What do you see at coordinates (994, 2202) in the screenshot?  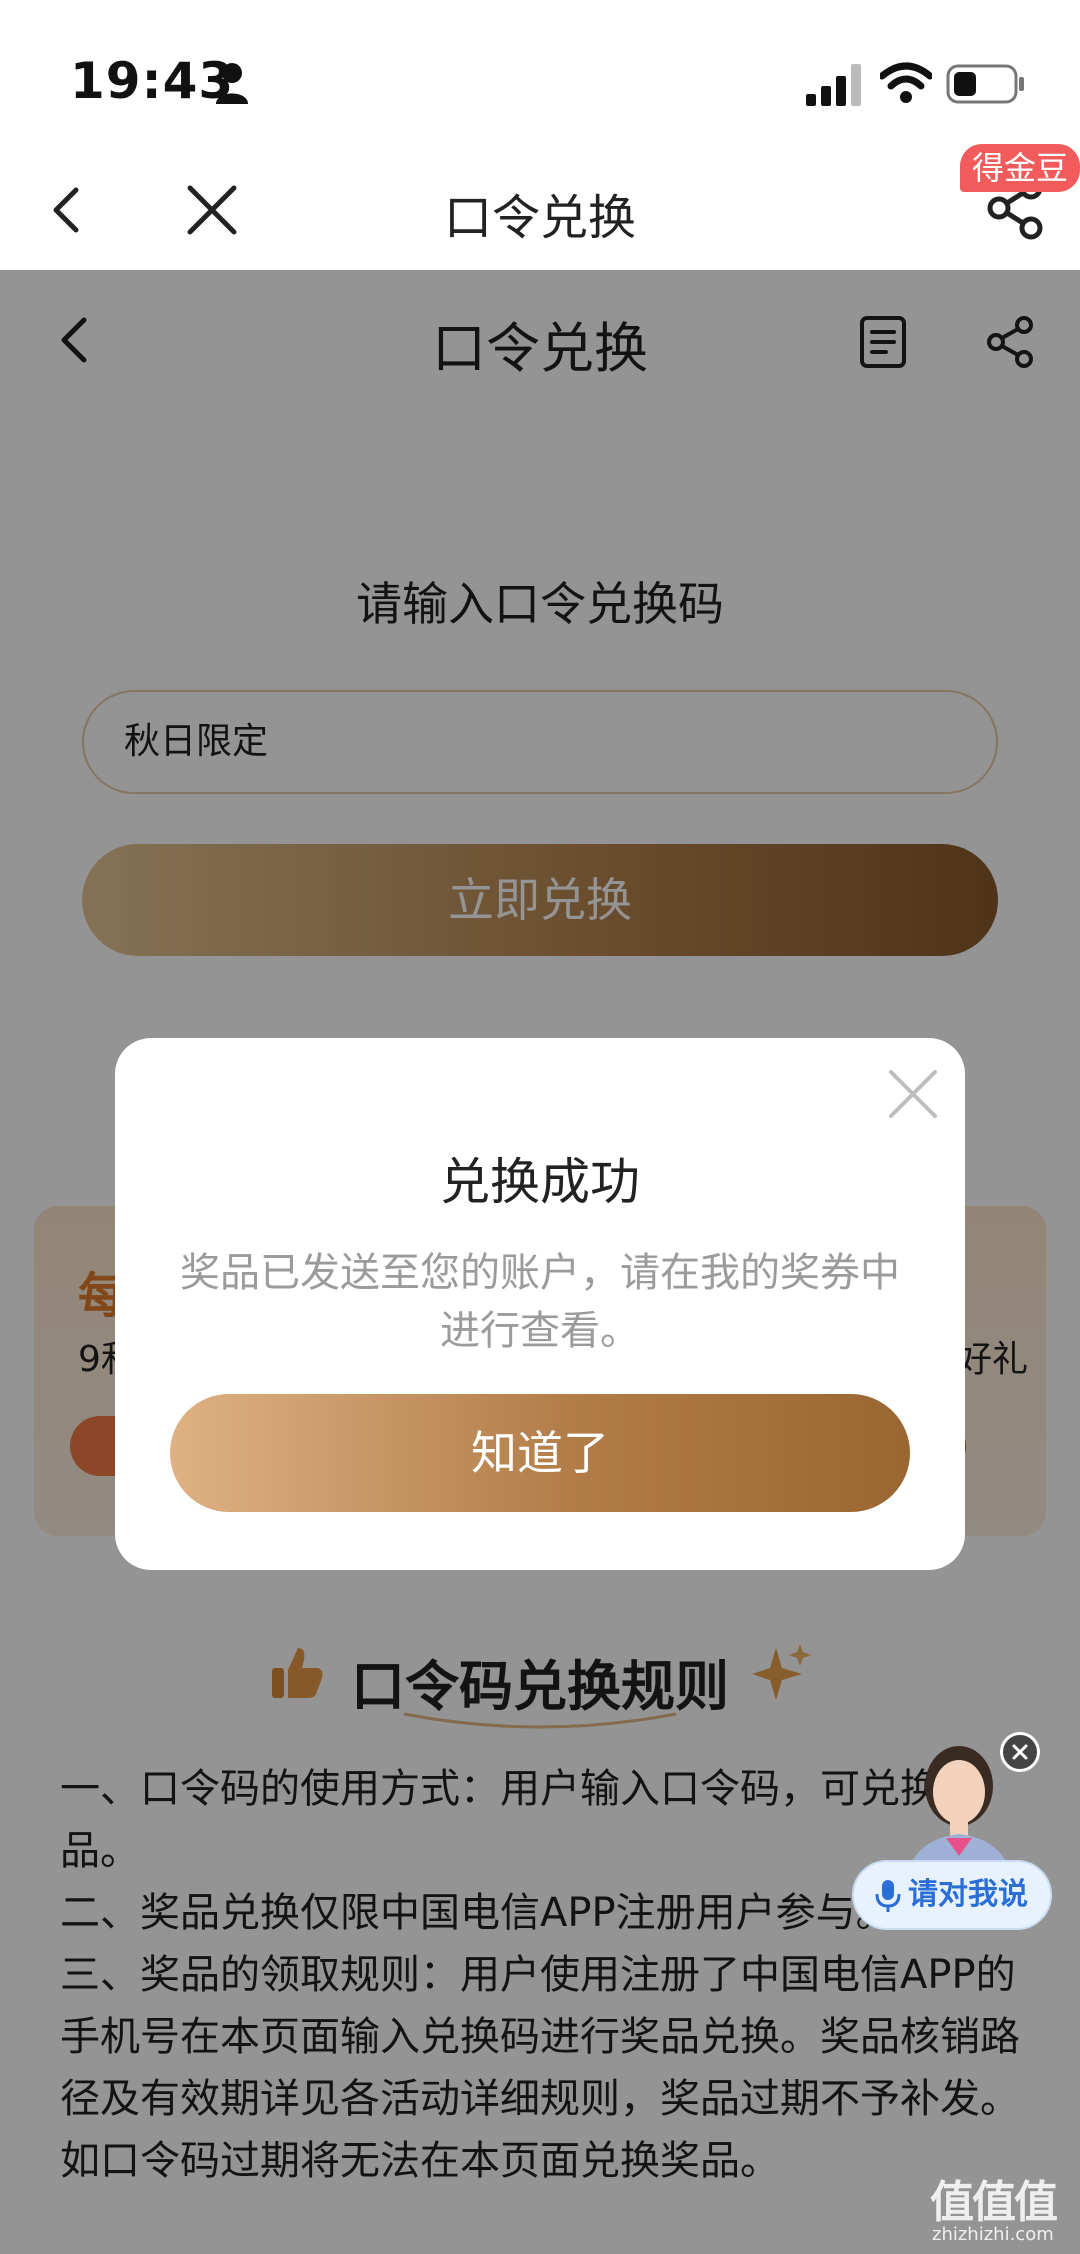 I see `watermark-logo: 值值值` at bounding box center [994, 2202].